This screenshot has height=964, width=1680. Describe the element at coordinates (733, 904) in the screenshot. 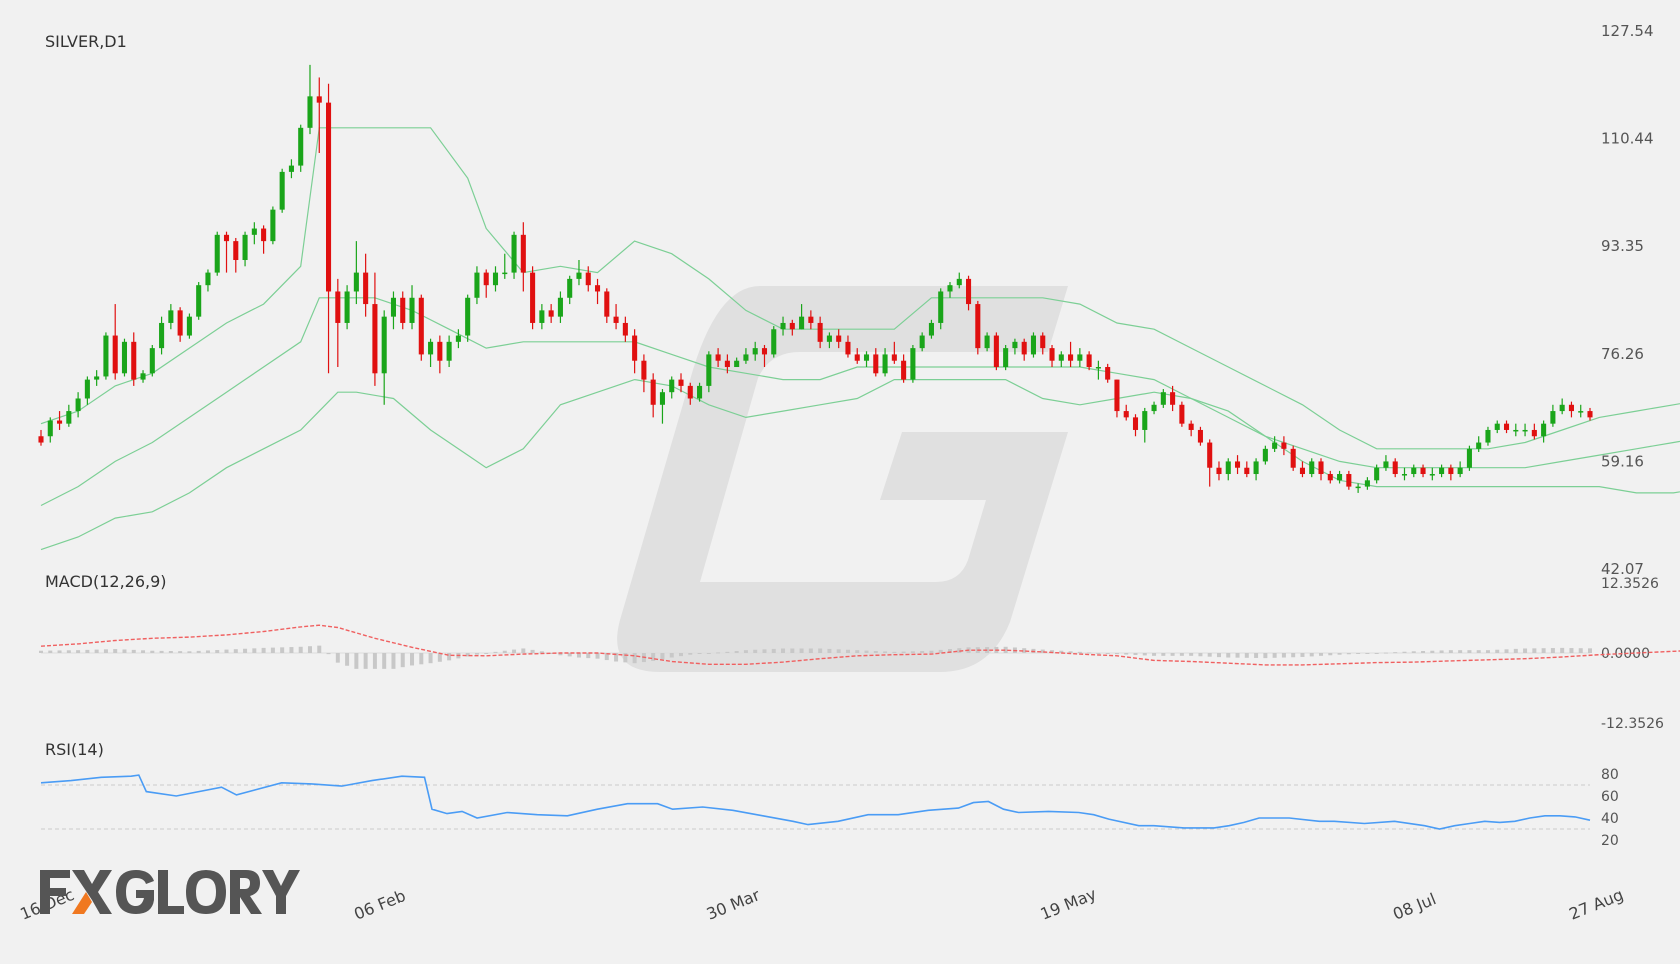

I see `date-tick-label: 30 Mar` at that location.